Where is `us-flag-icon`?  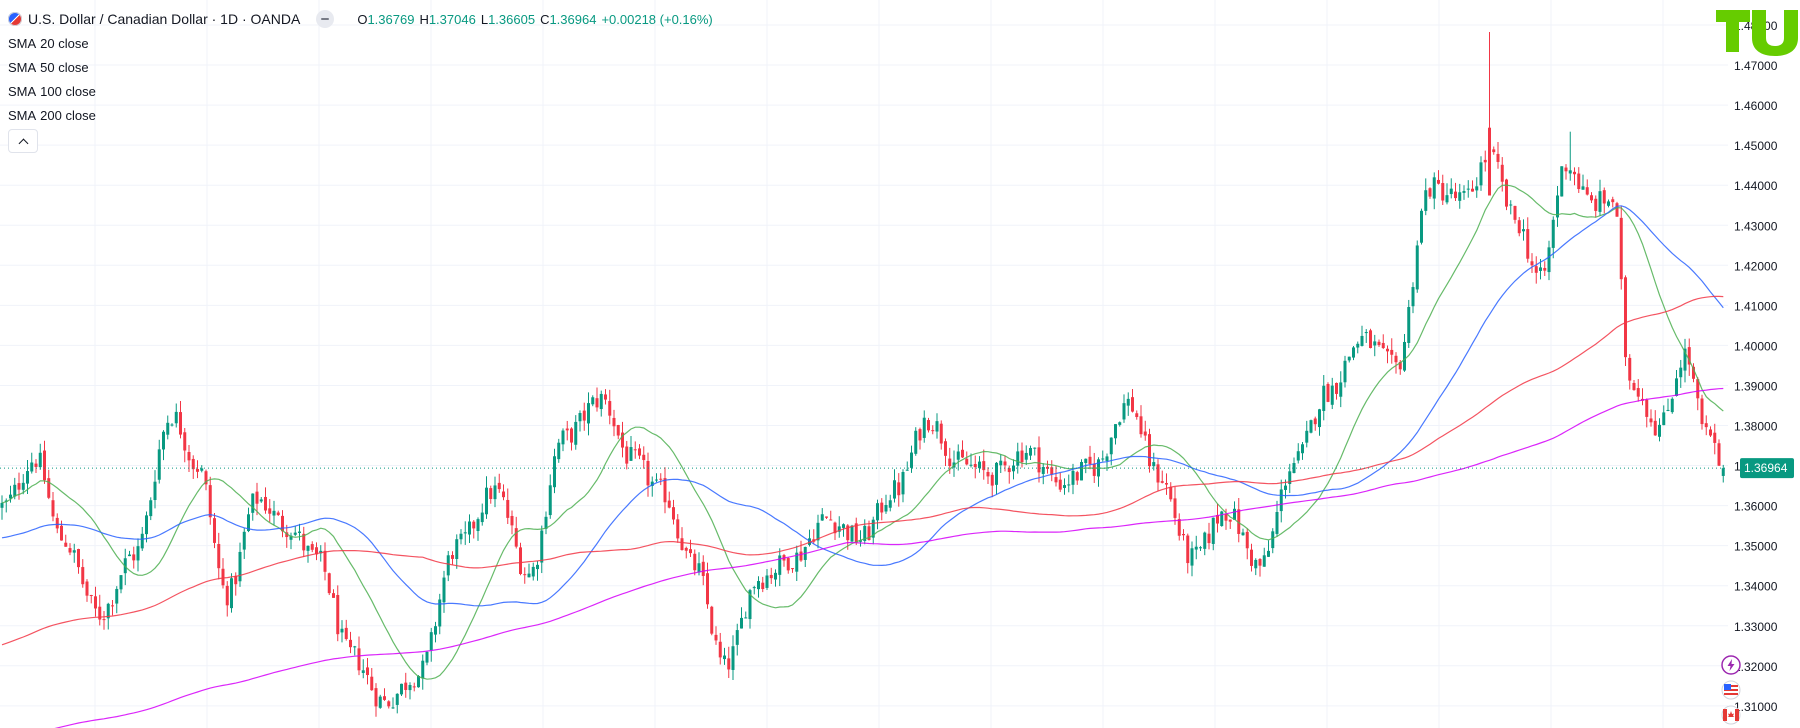 us-flag-icon is located at coordinates (1731, 690).